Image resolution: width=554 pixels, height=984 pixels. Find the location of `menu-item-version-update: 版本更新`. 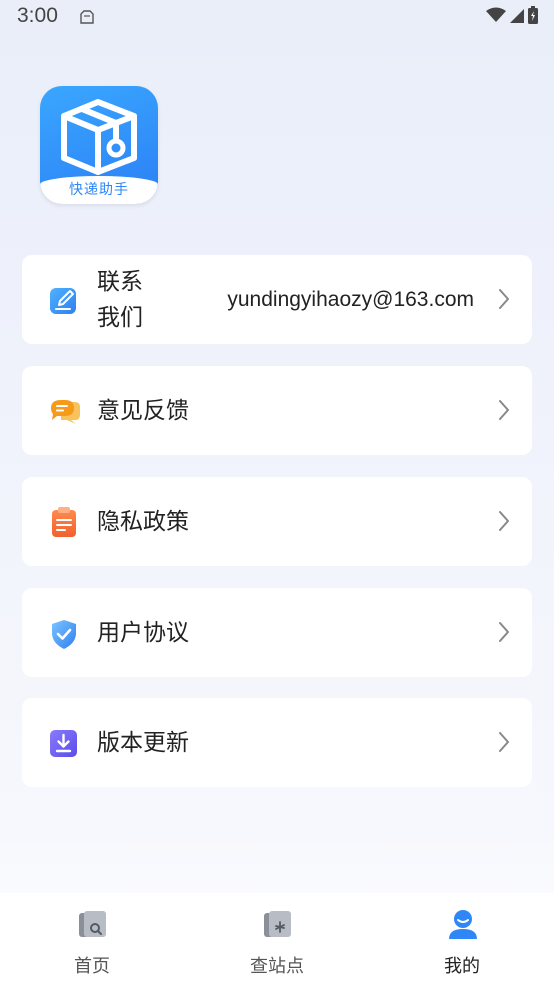

menu-item-version-update: 版本更新 is located at coordinates (277, 742).